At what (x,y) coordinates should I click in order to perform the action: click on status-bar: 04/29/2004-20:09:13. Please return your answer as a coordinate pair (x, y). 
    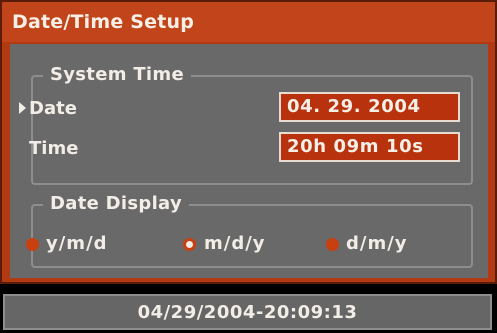
    Looking at the image, I should click on (247, 312).